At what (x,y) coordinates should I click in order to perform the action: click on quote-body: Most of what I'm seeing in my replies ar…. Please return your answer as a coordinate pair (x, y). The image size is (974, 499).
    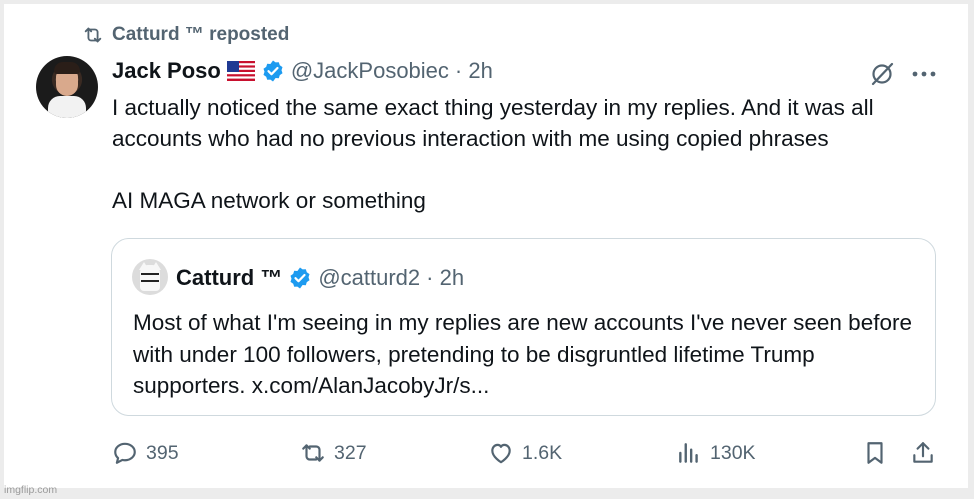
    Looking at the image, I should click on (522, 354).